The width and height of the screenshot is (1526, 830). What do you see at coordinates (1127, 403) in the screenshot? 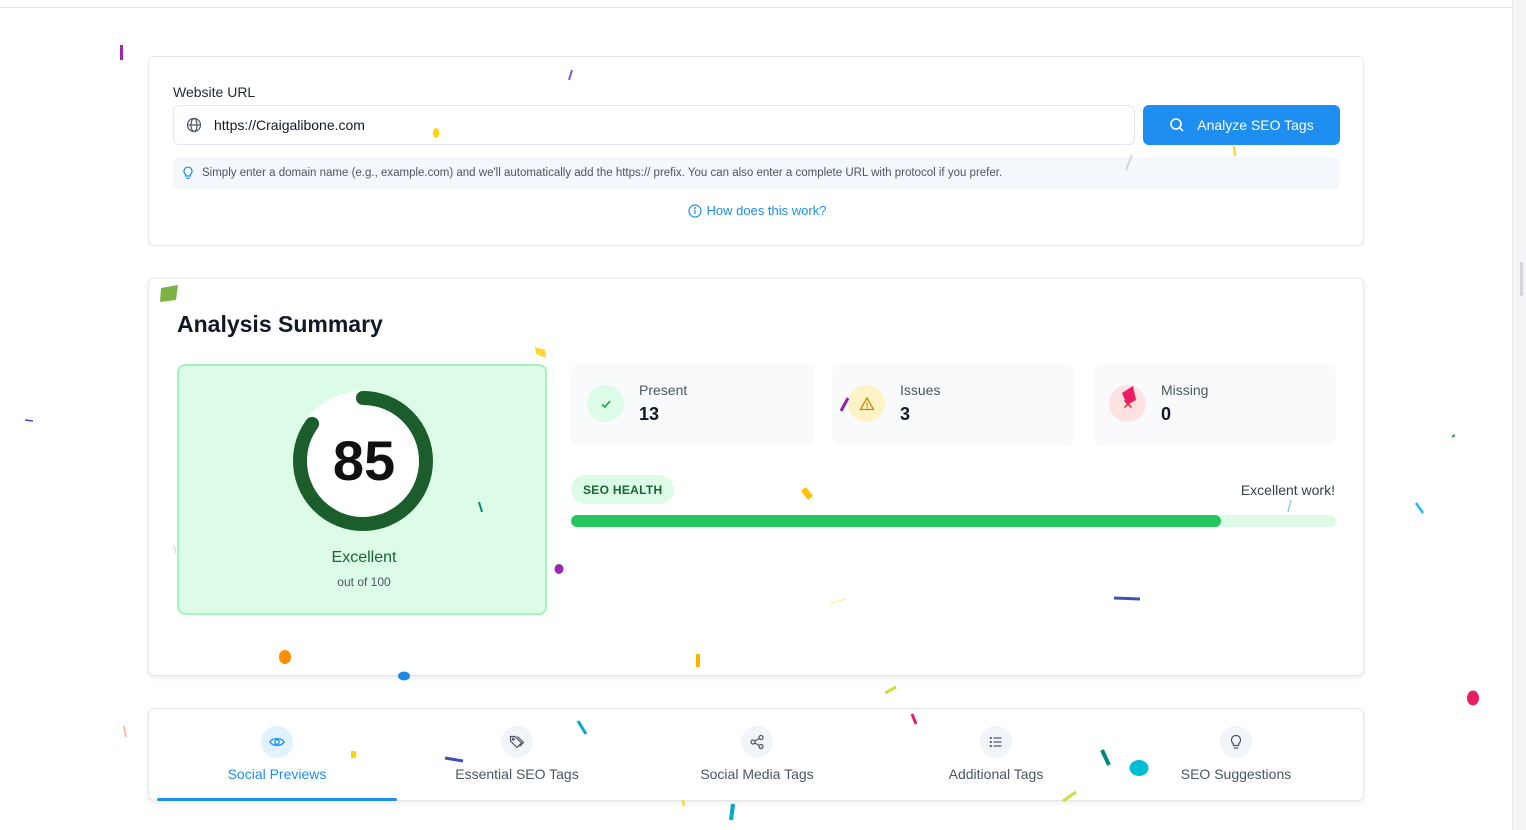
I see `x-icon` at bounding box center [1127, 403].